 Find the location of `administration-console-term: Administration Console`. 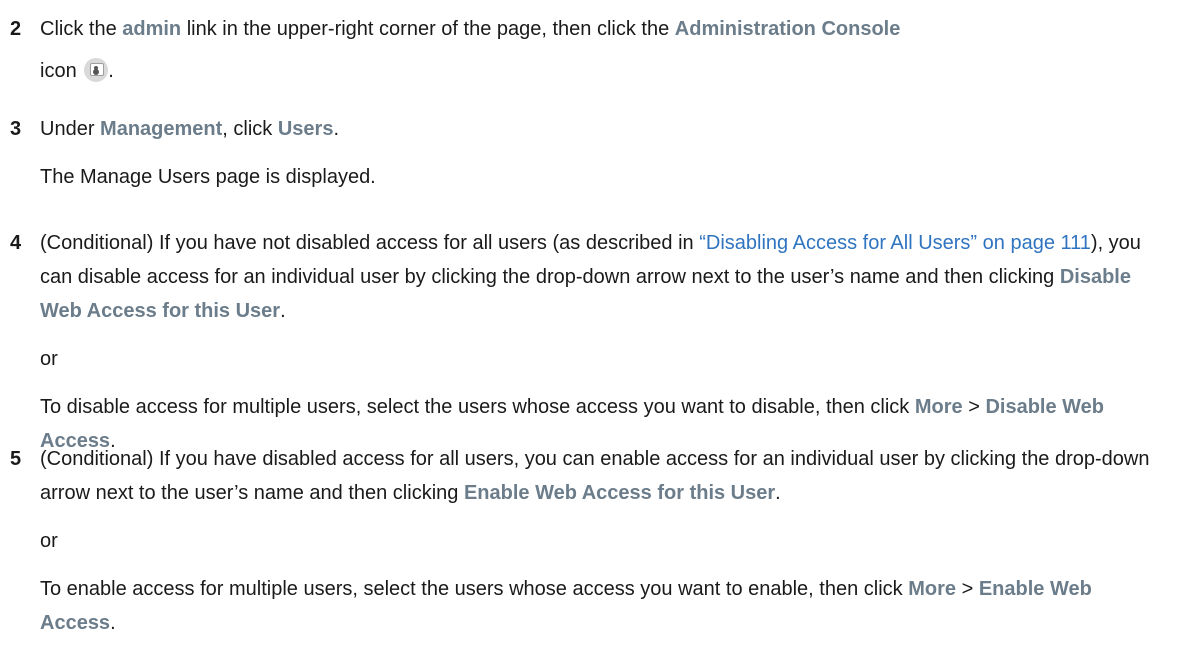

administration-console-term: Administration Console is located at coordinates (787, 29).